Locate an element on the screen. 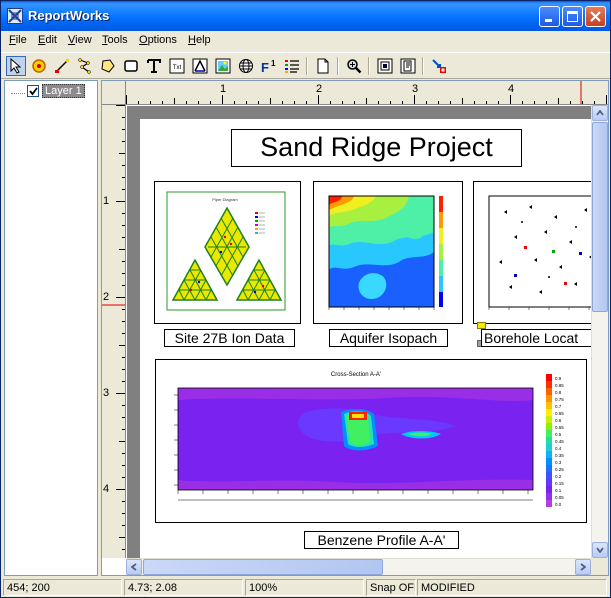 Image resolution: width=611 pixels, height=598 pixels. circle-icon is located at coordinates (39, 66).